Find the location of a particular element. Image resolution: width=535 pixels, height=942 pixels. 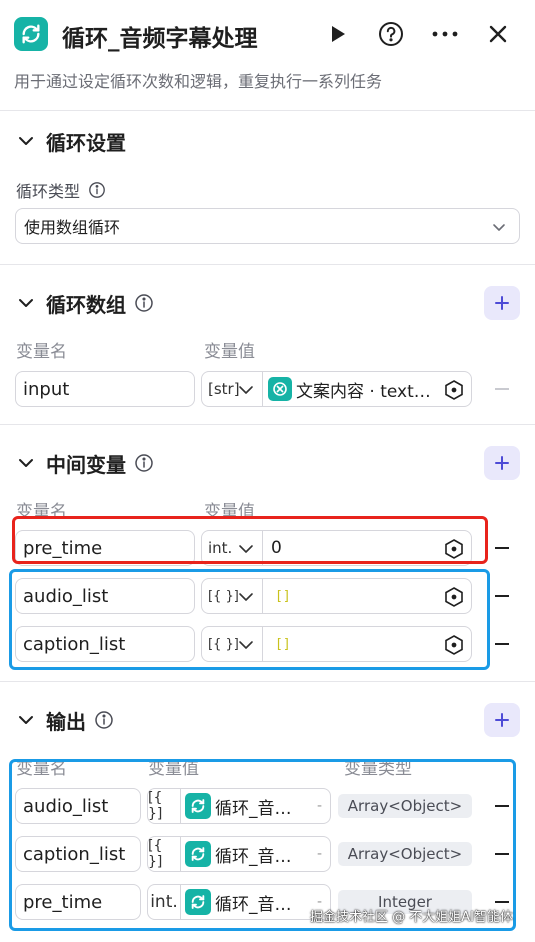

output-name-input: pre_time is located at coordinates (78, 902).